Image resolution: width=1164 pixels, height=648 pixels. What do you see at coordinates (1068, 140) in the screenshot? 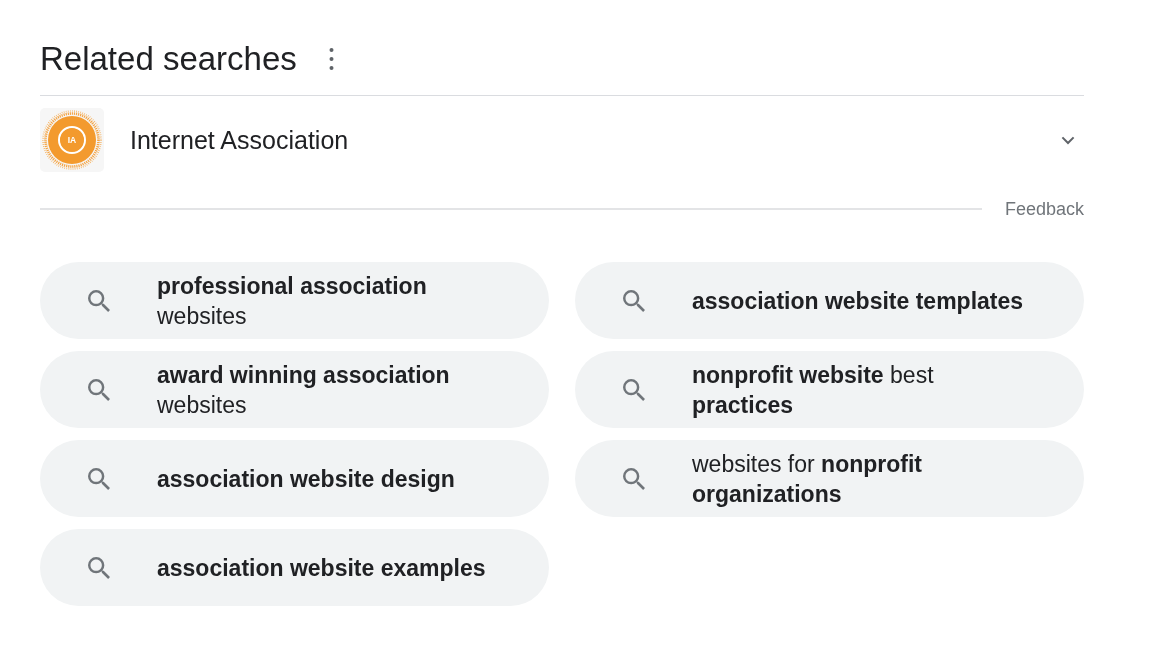
I see `chevron-icon` at bounding box center [1068, 140].